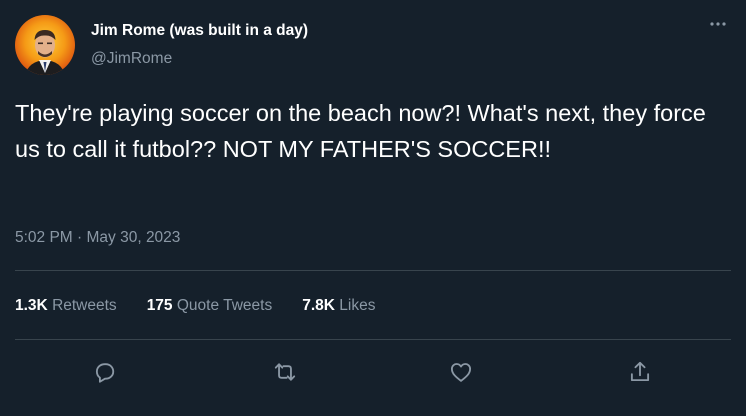 Image resolution: width=746 pixels, height=416 pixels. Describe the element at coordinates (199, 31) in the screenshot. I see `author-display-name: Jim Rome (was built in a day)` at that location.